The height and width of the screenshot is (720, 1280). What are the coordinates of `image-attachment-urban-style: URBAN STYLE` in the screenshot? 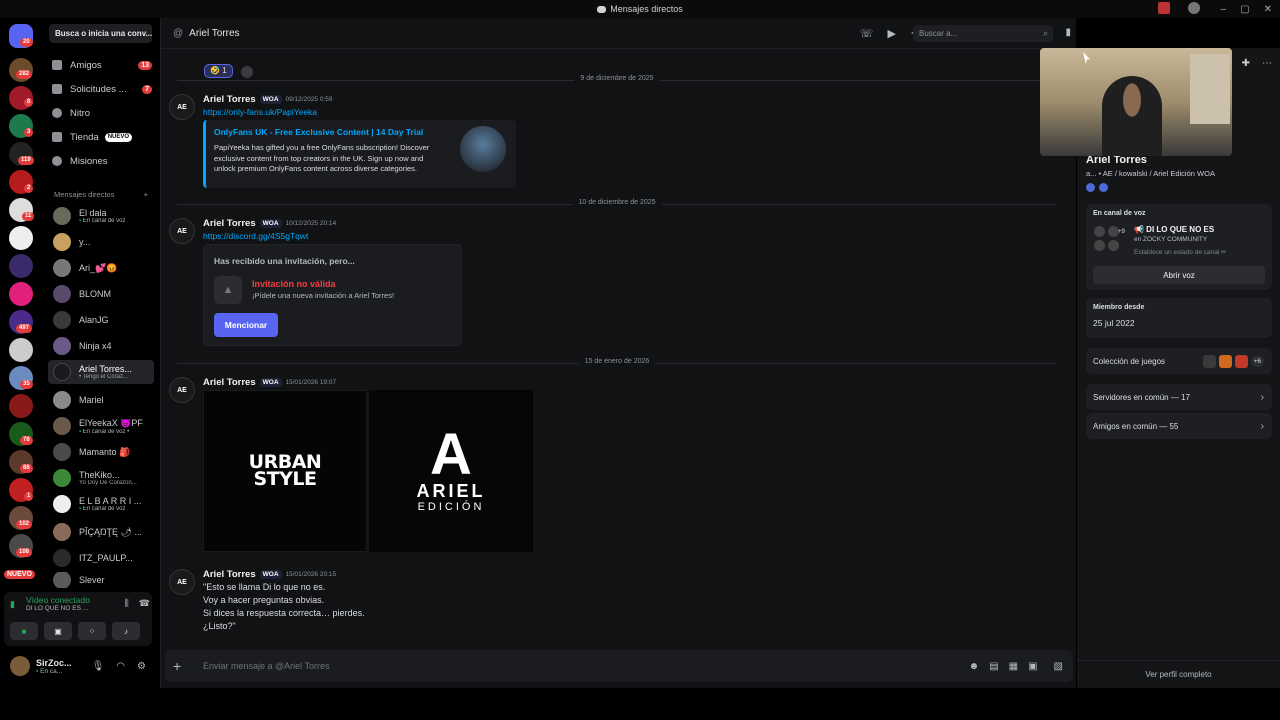 It's located at (285, 471).